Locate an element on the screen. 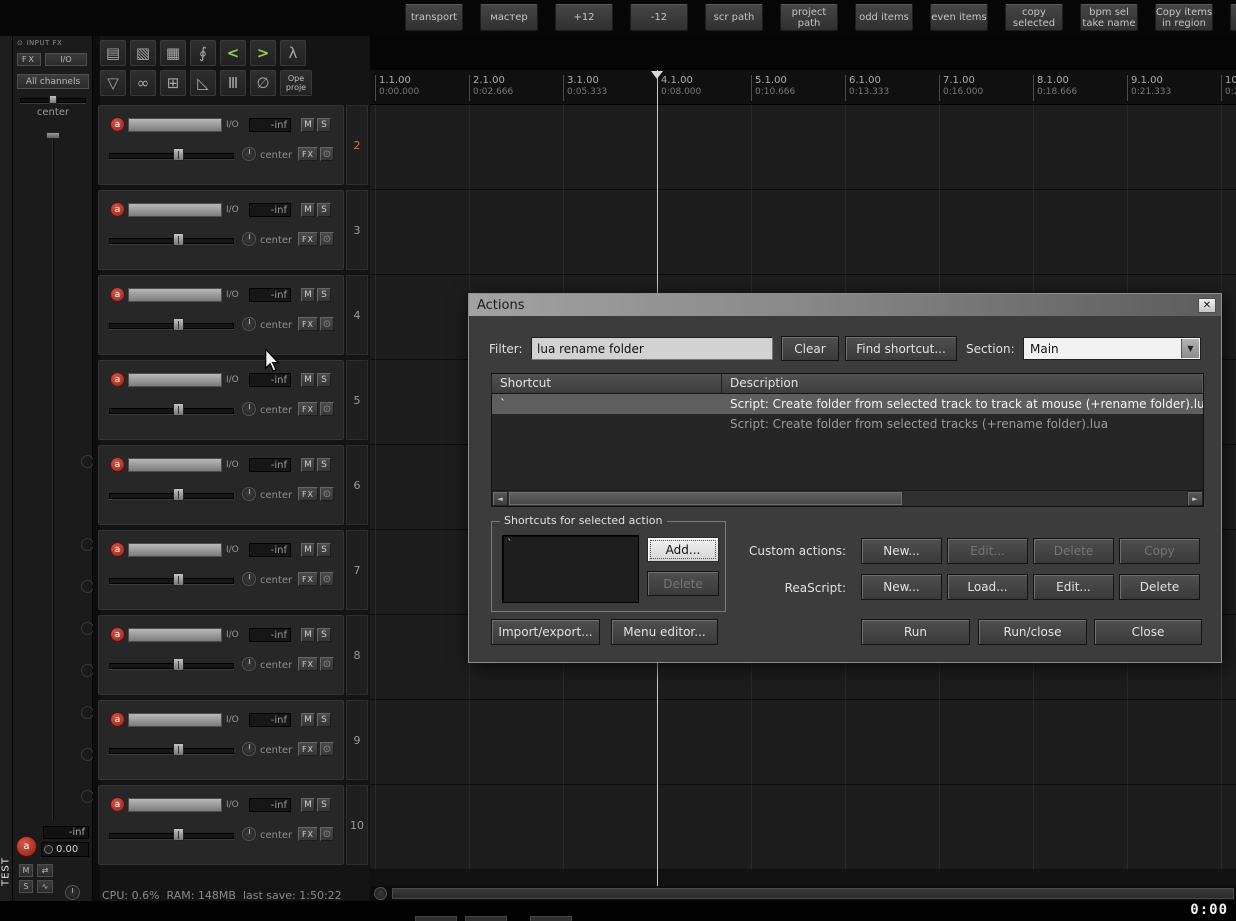 The width and height of the screenshot is (1236, 921). master-pan-handle is located at coordinates (53, 99).